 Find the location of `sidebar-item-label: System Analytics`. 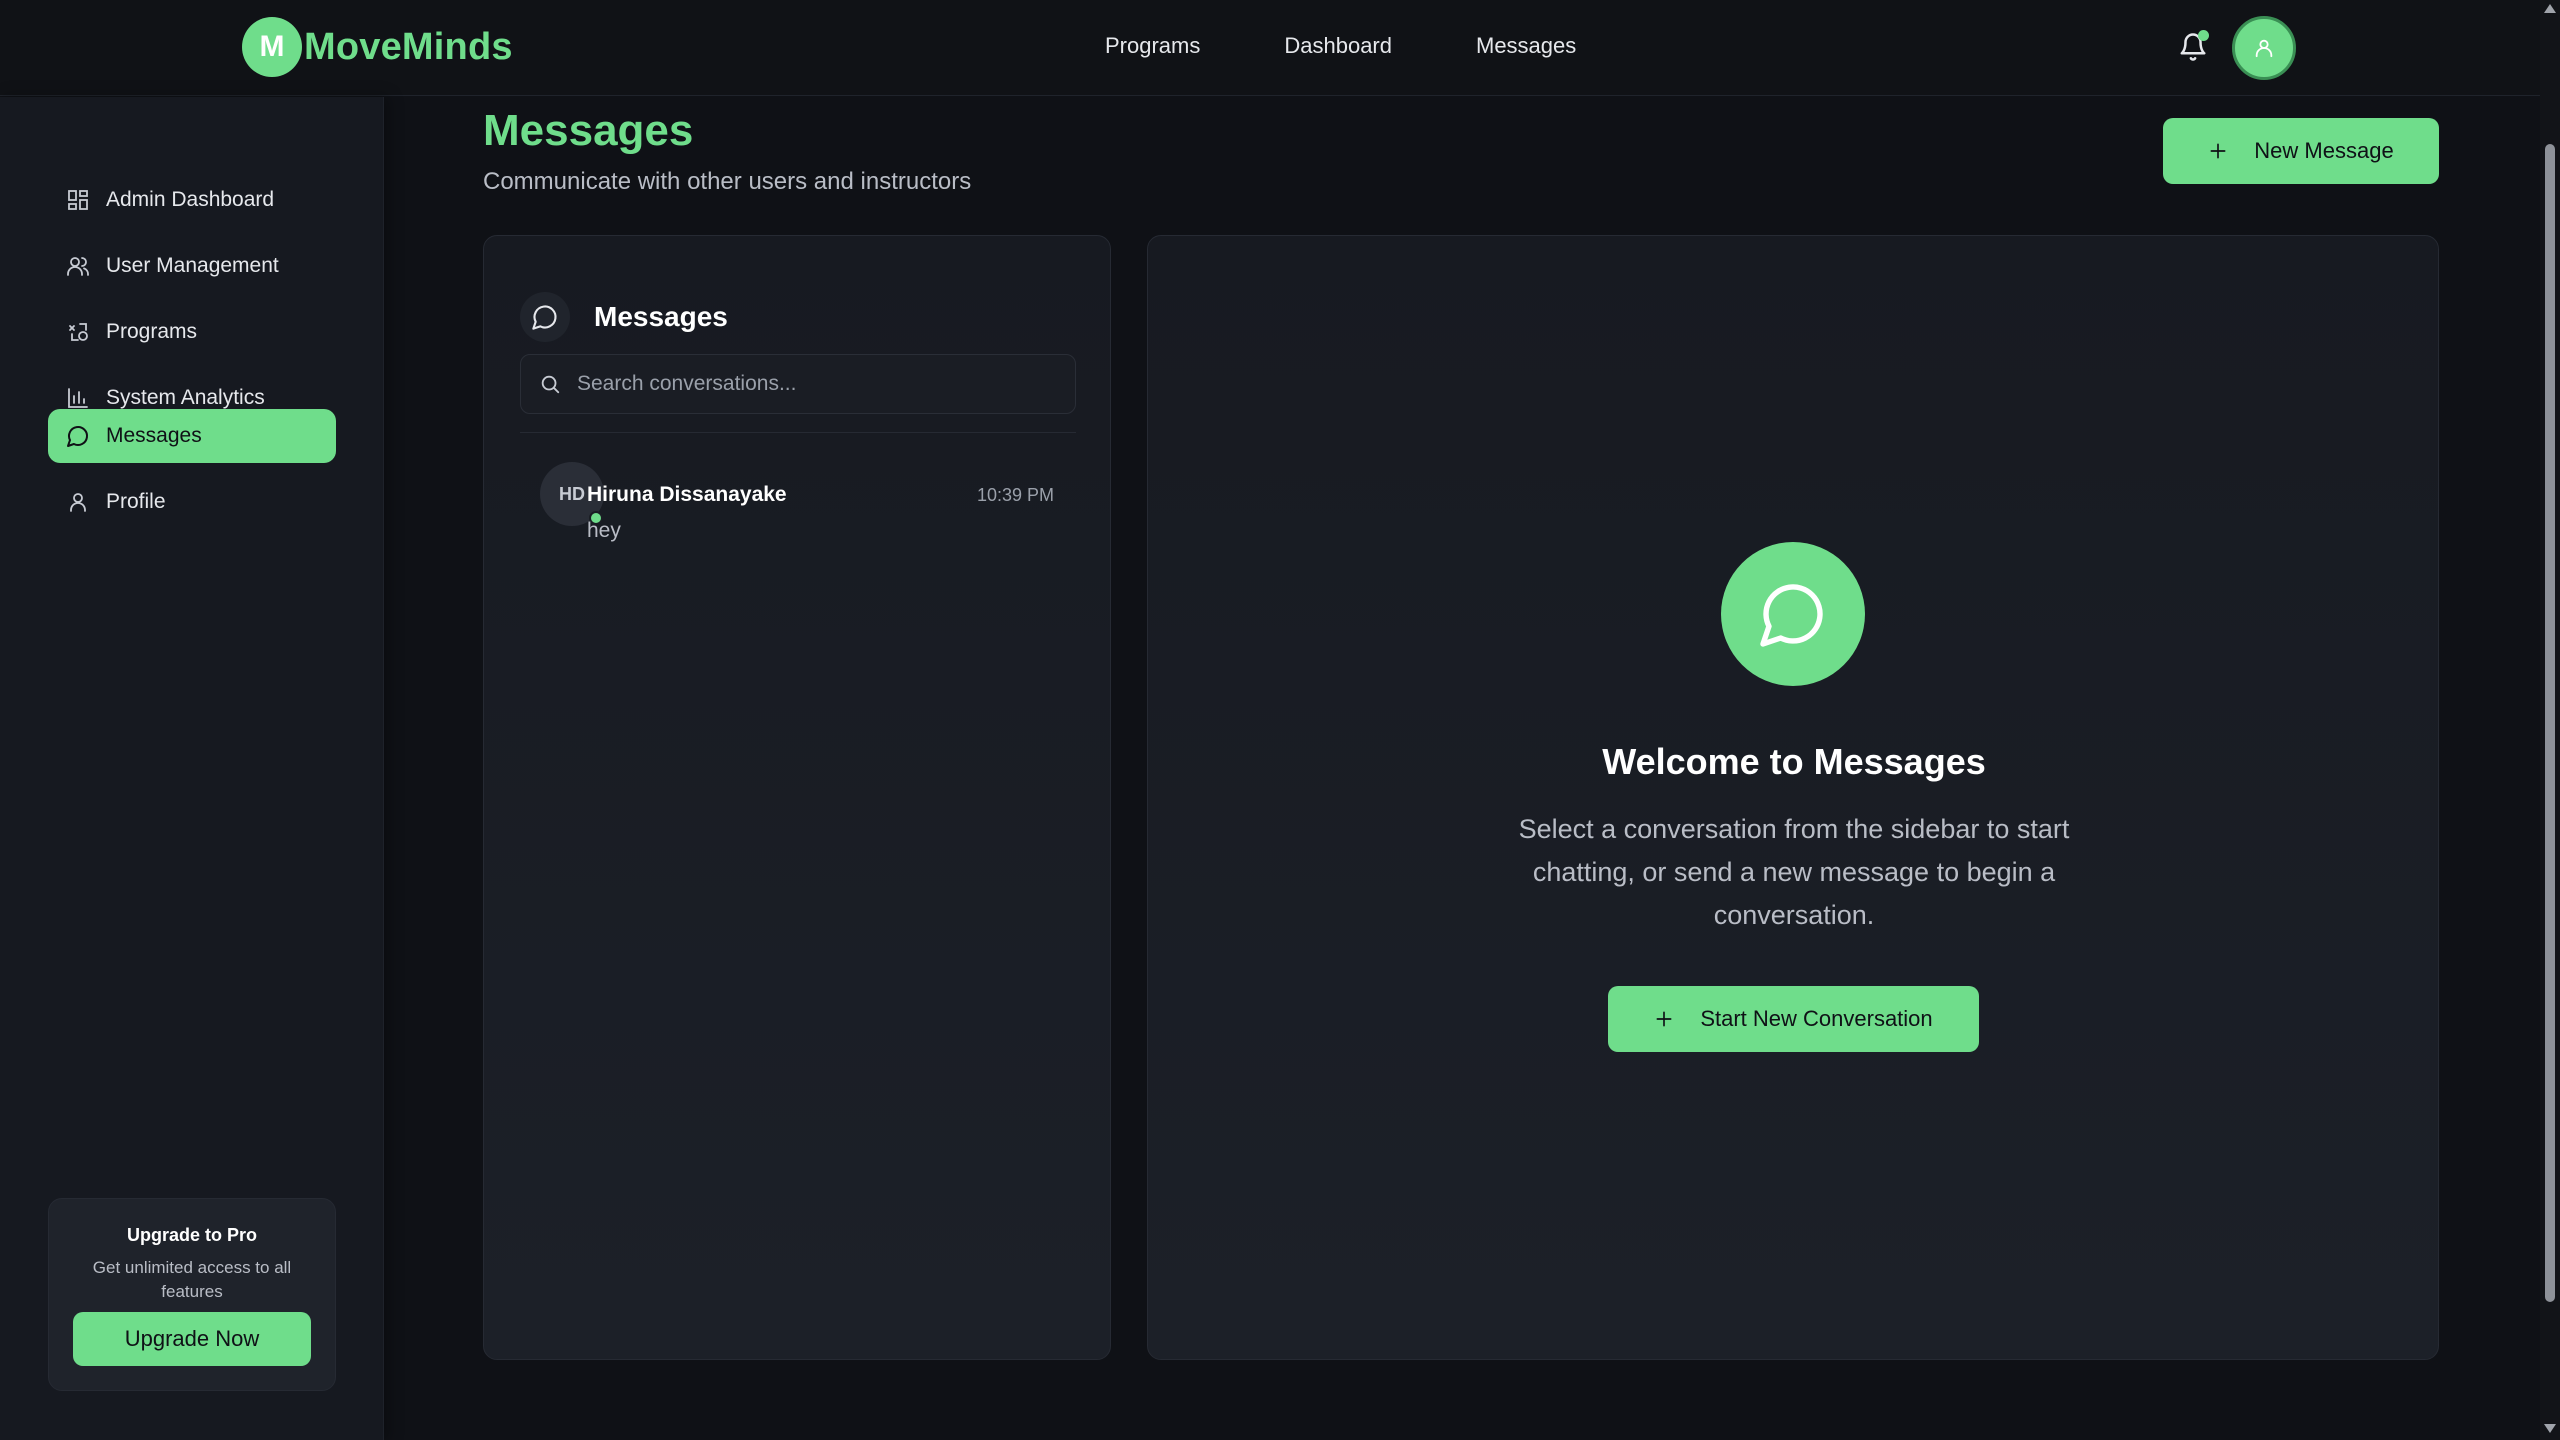

sidebar-item-label: System Analytics is located at coordinates (185, 397).